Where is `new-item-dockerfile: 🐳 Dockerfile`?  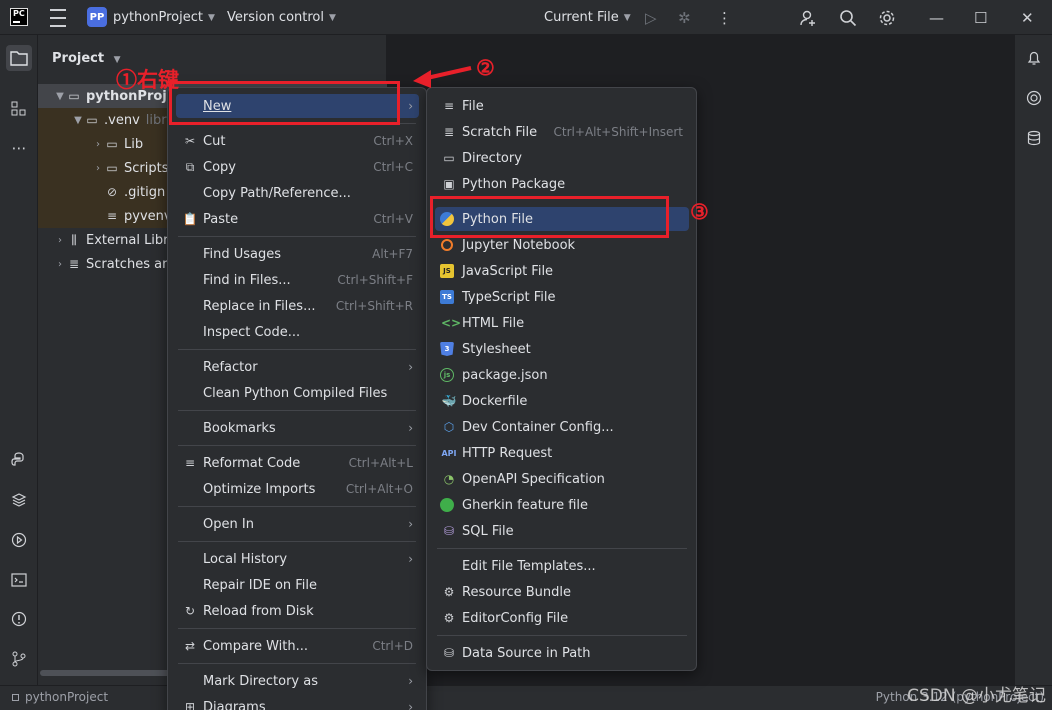 new-item-dockerfile: 🐳 Dockerfile is located at coordinates (562, 401).